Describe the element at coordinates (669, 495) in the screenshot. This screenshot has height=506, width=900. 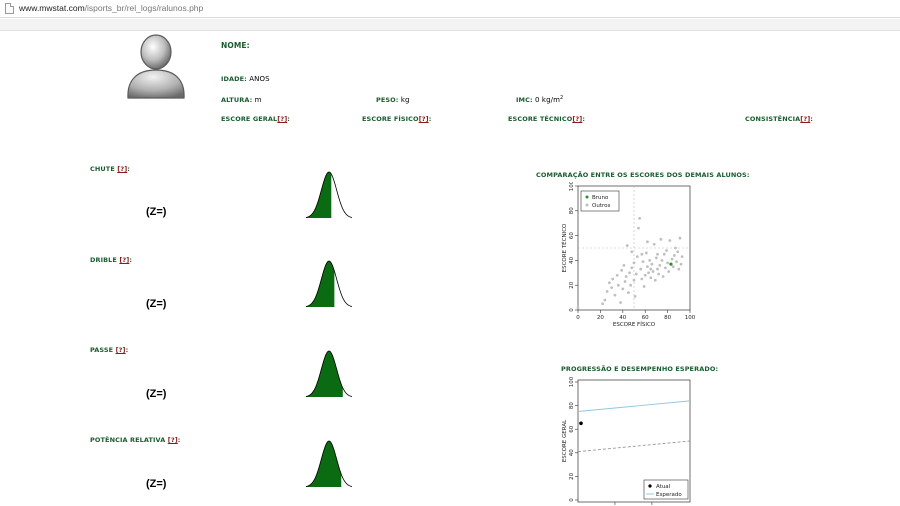
I see `legend-label-esperado: Esperado` at that location.